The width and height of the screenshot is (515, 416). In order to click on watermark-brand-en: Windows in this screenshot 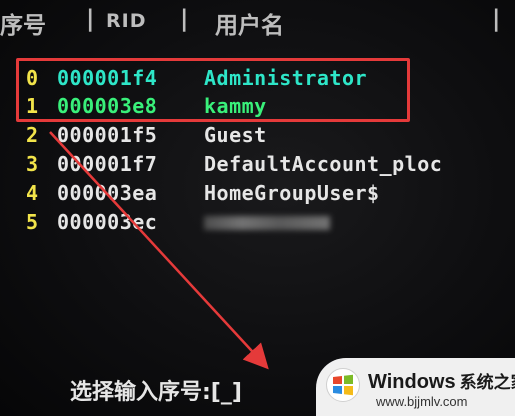, I will do `click(412, 382)`.